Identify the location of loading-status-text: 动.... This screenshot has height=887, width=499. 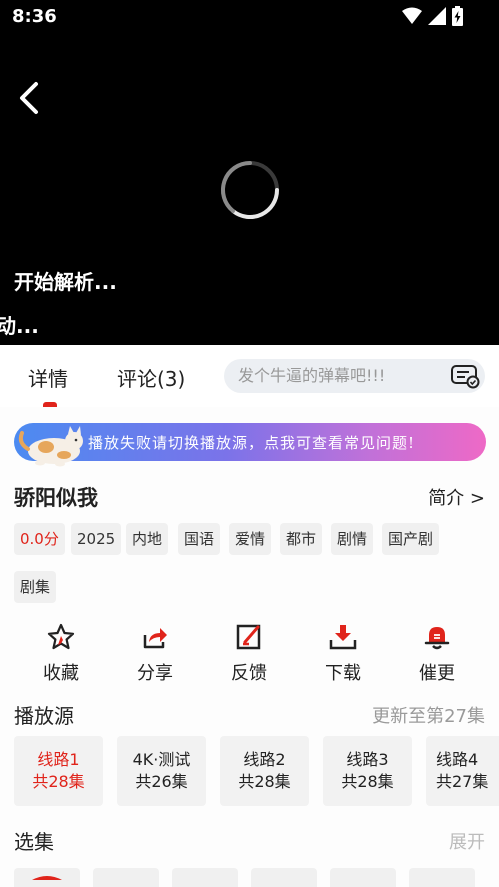
(19, 326).